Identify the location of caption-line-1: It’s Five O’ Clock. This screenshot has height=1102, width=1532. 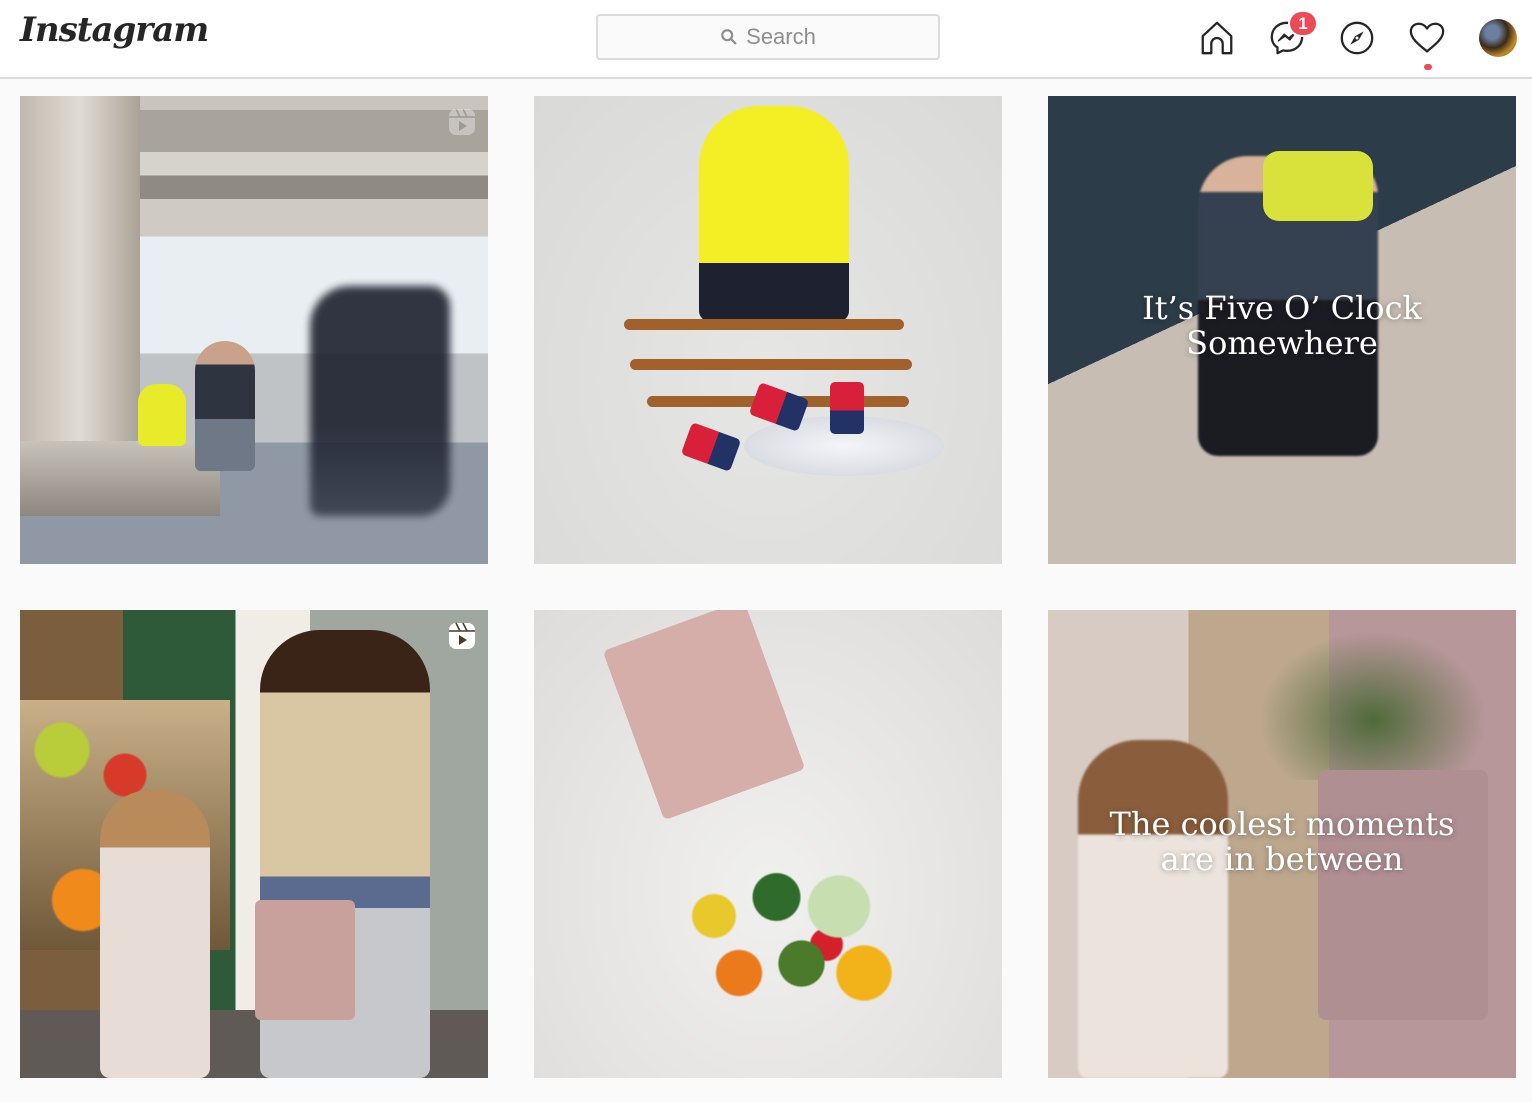
(1282, 308).